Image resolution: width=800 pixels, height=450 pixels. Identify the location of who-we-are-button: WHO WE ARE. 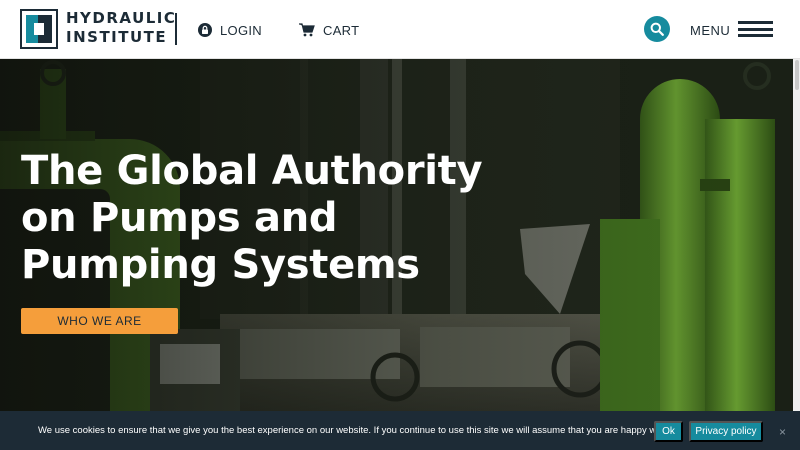
(99, 321).